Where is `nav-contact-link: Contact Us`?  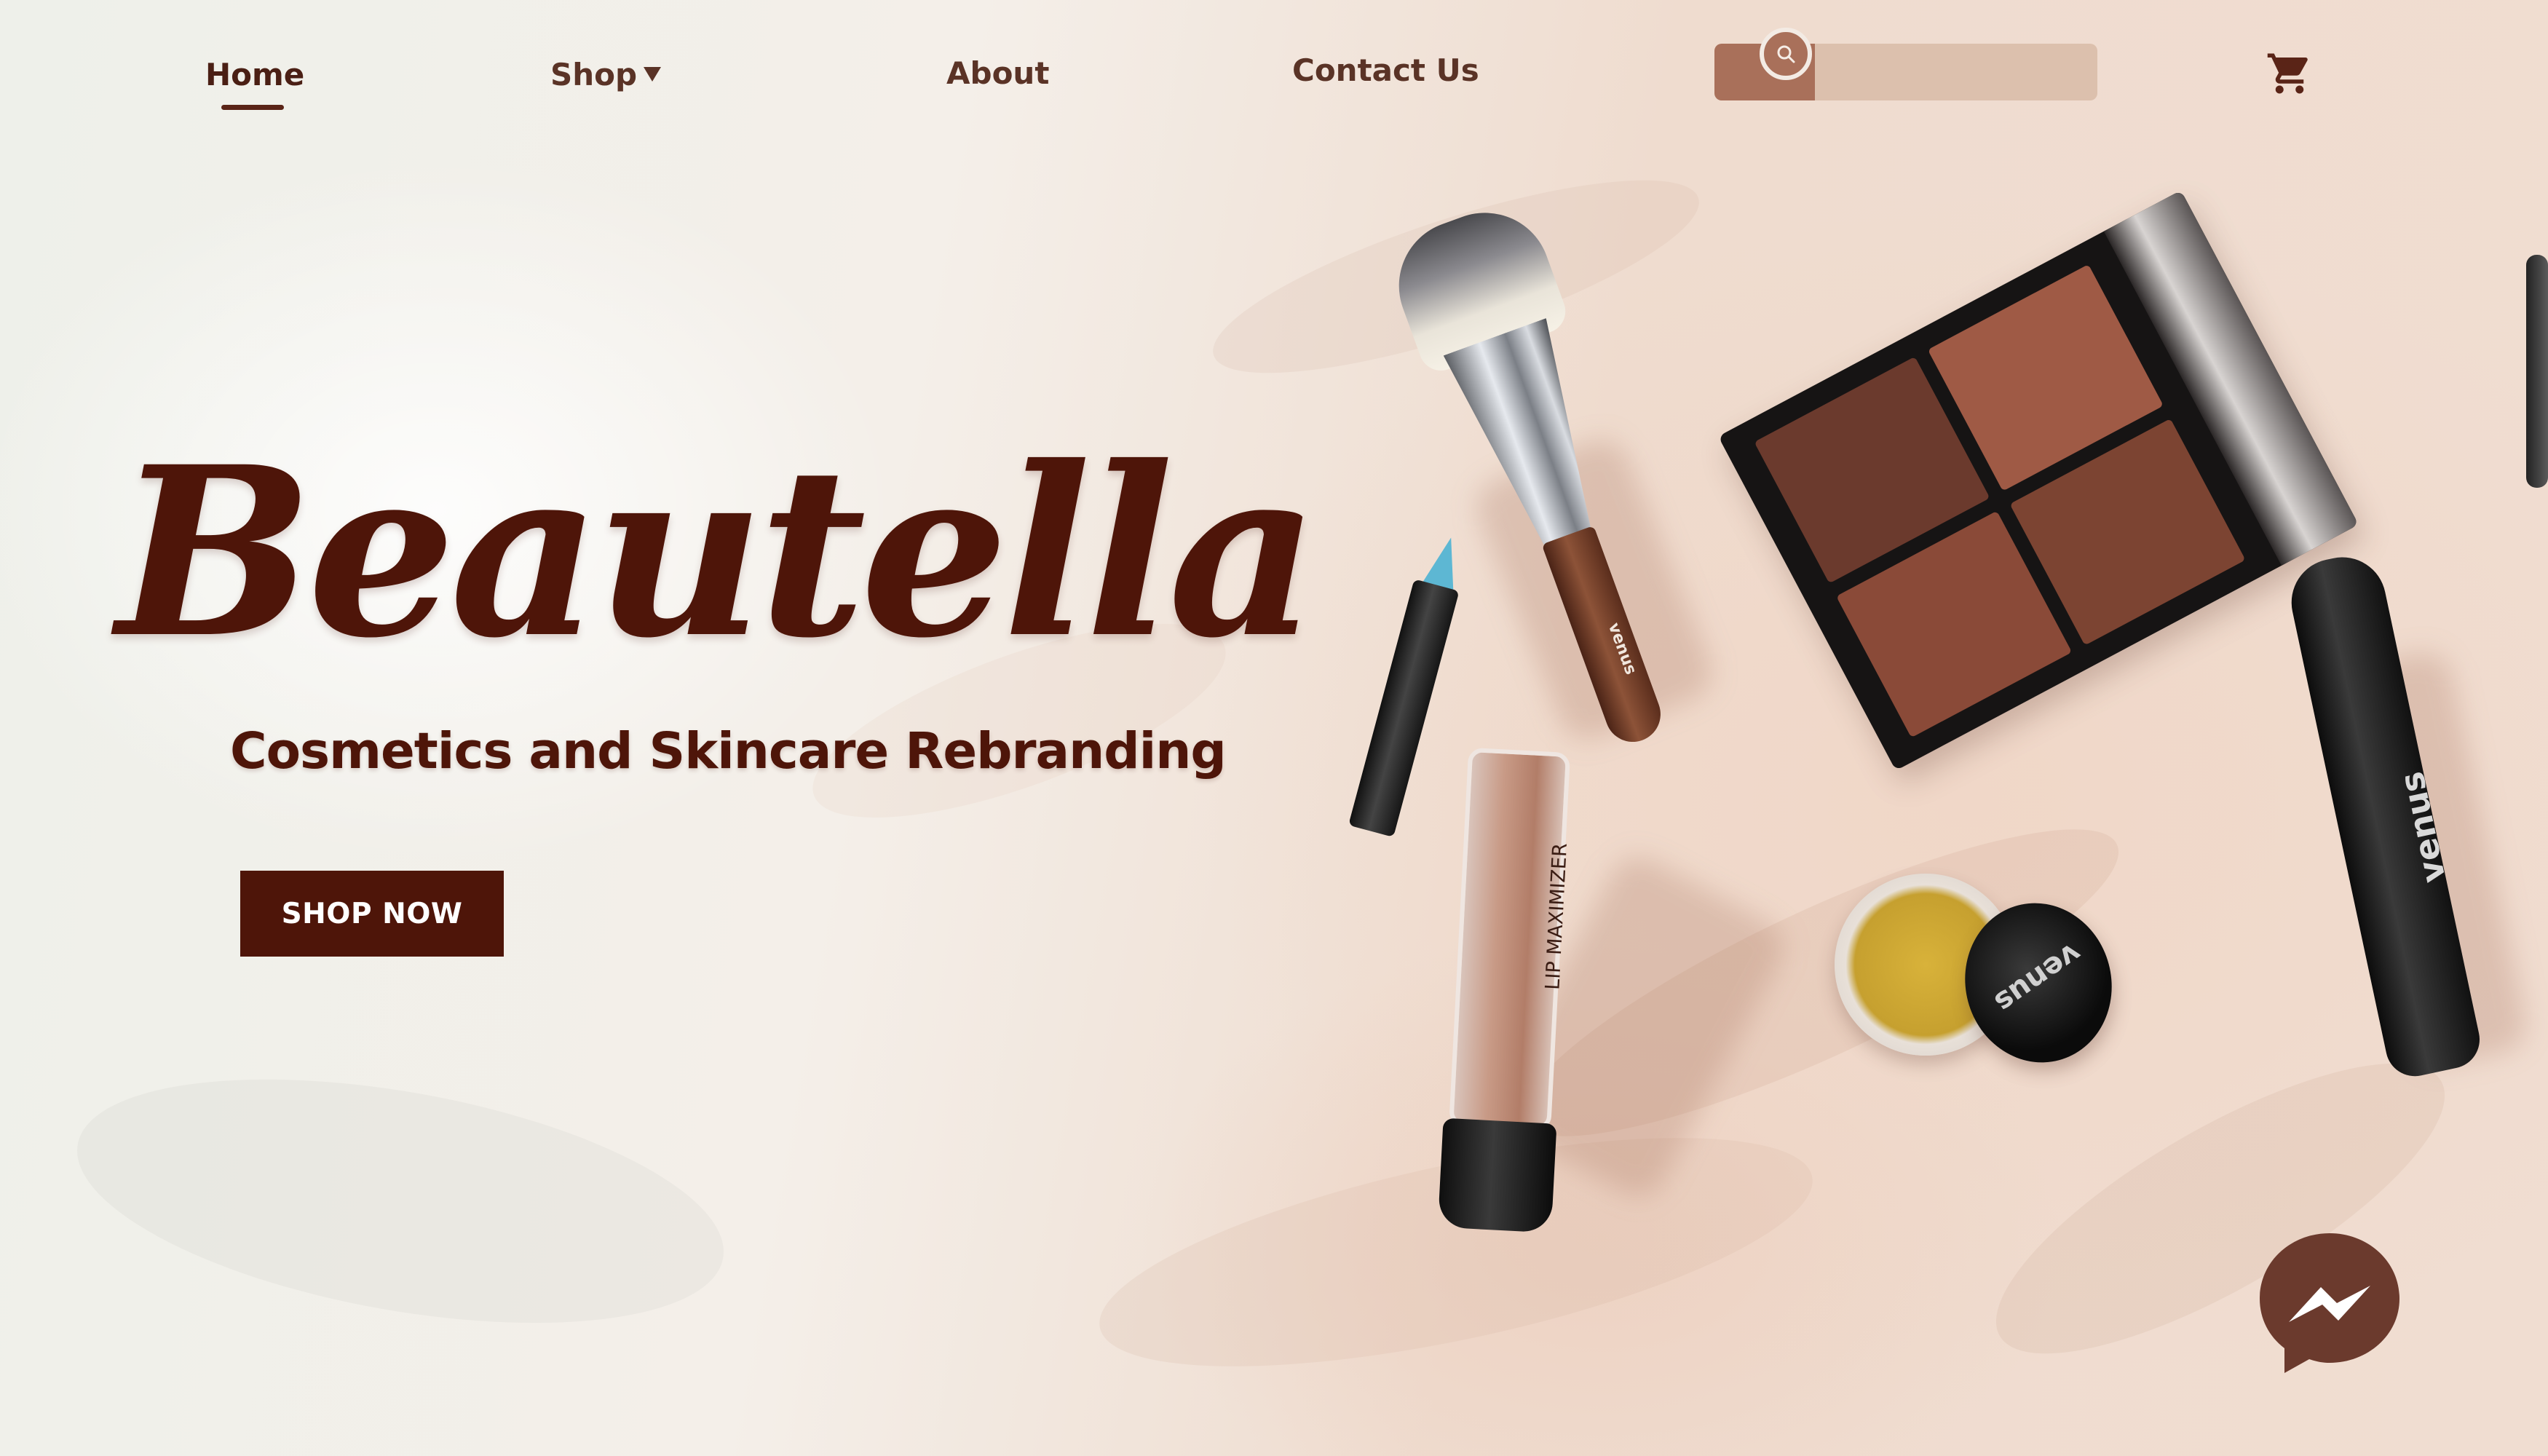
nav-contact-link: Contact Us is located at coordinates (1385, 70).